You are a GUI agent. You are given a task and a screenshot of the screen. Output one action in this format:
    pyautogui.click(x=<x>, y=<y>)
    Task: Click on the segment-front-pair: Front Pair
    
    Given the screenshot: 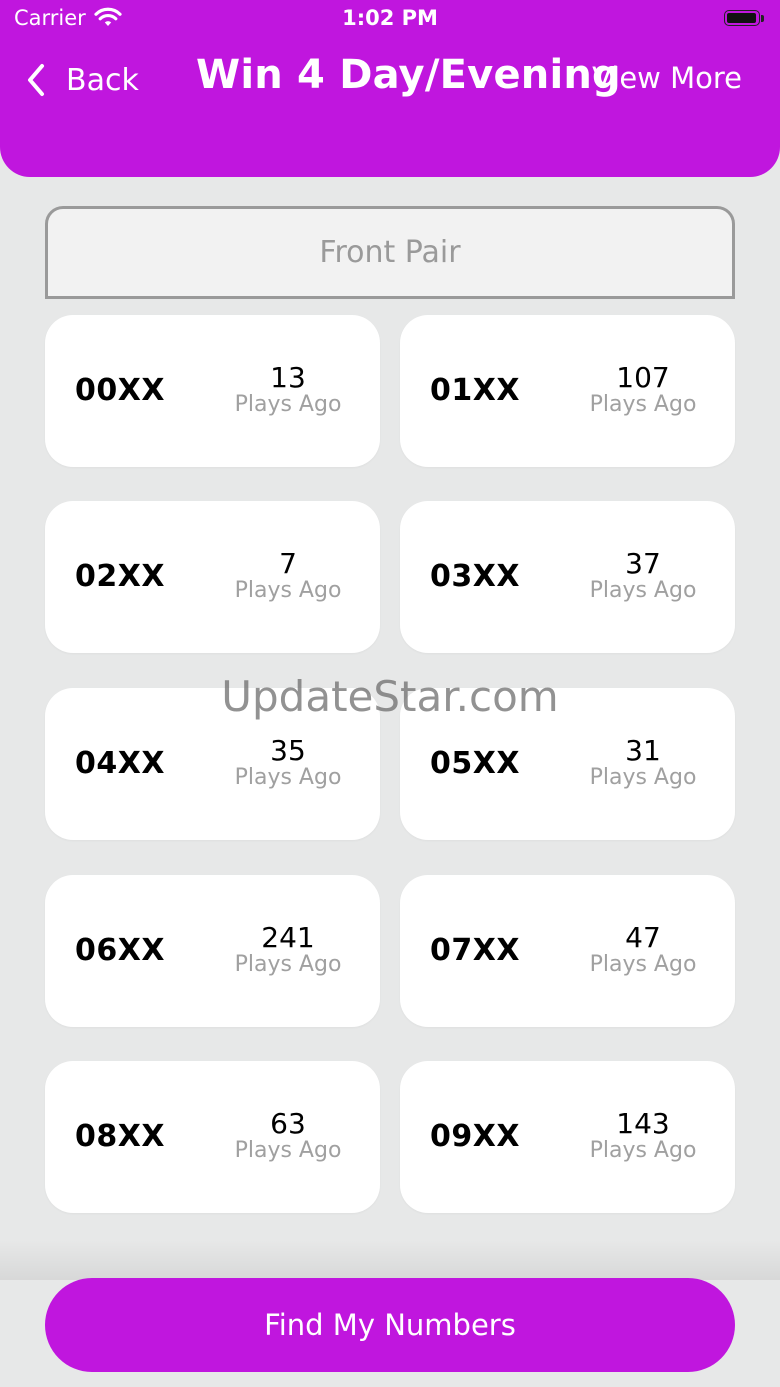 What is the action you would take?
    pyautogui.click(x=390, y=252)
    